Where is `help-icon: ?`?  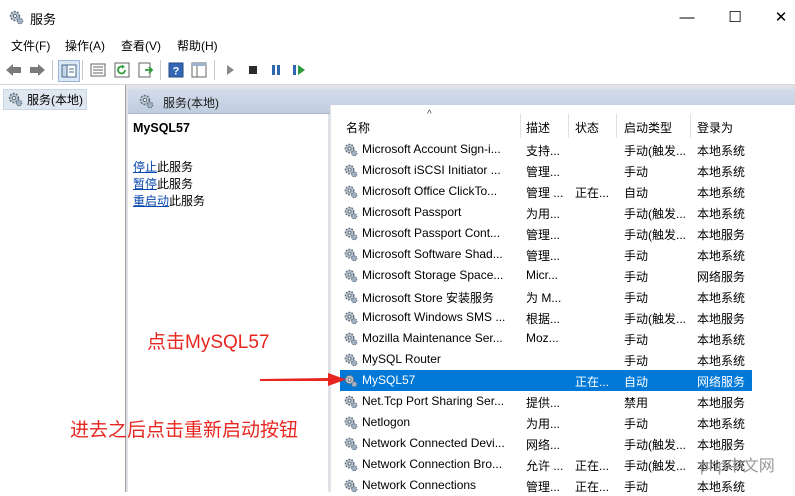
help-icon: ? is located at coordinates (176, 70).